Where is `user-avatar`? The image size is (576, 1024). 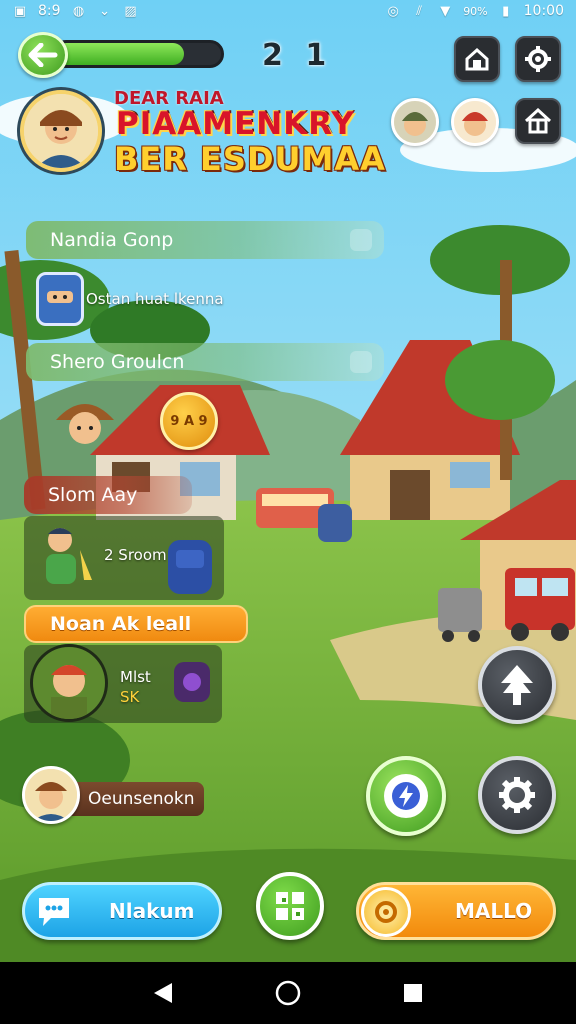
user-avatar is located at coordinates (51, 795).